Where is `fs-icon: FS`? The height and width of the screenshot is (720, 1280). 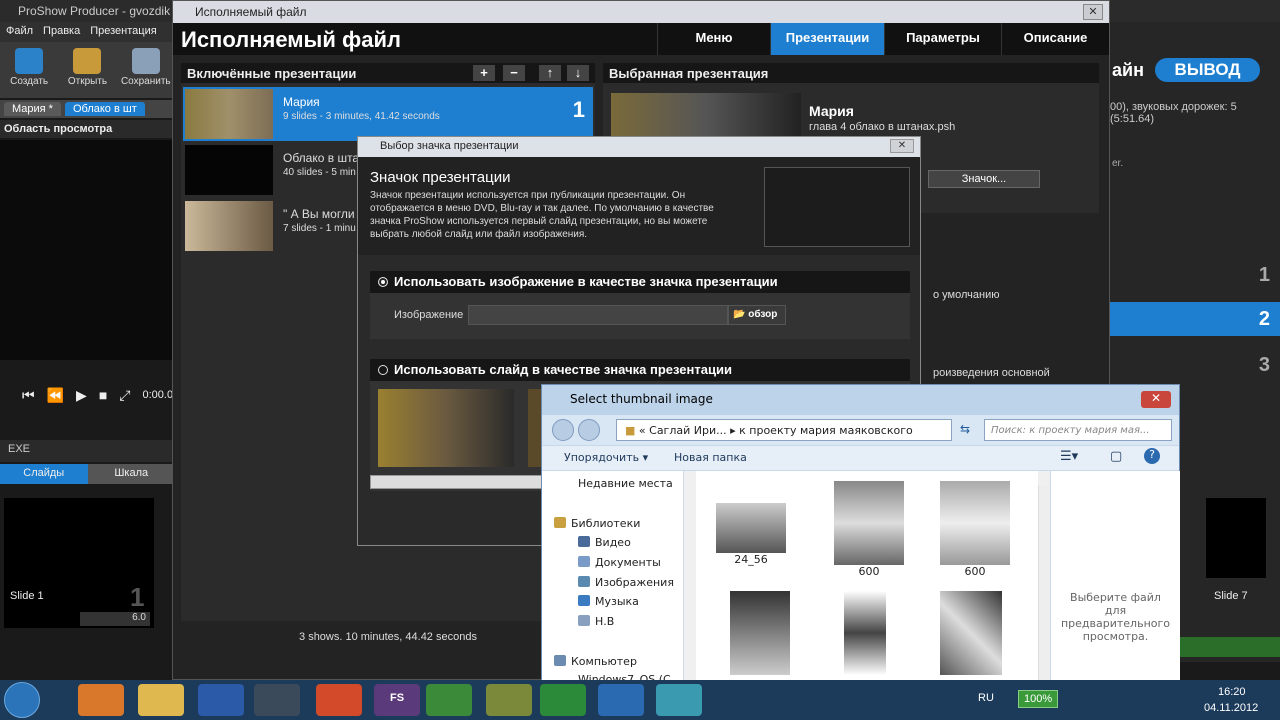
fs-icon: FS is located at coordinates (397, 700).